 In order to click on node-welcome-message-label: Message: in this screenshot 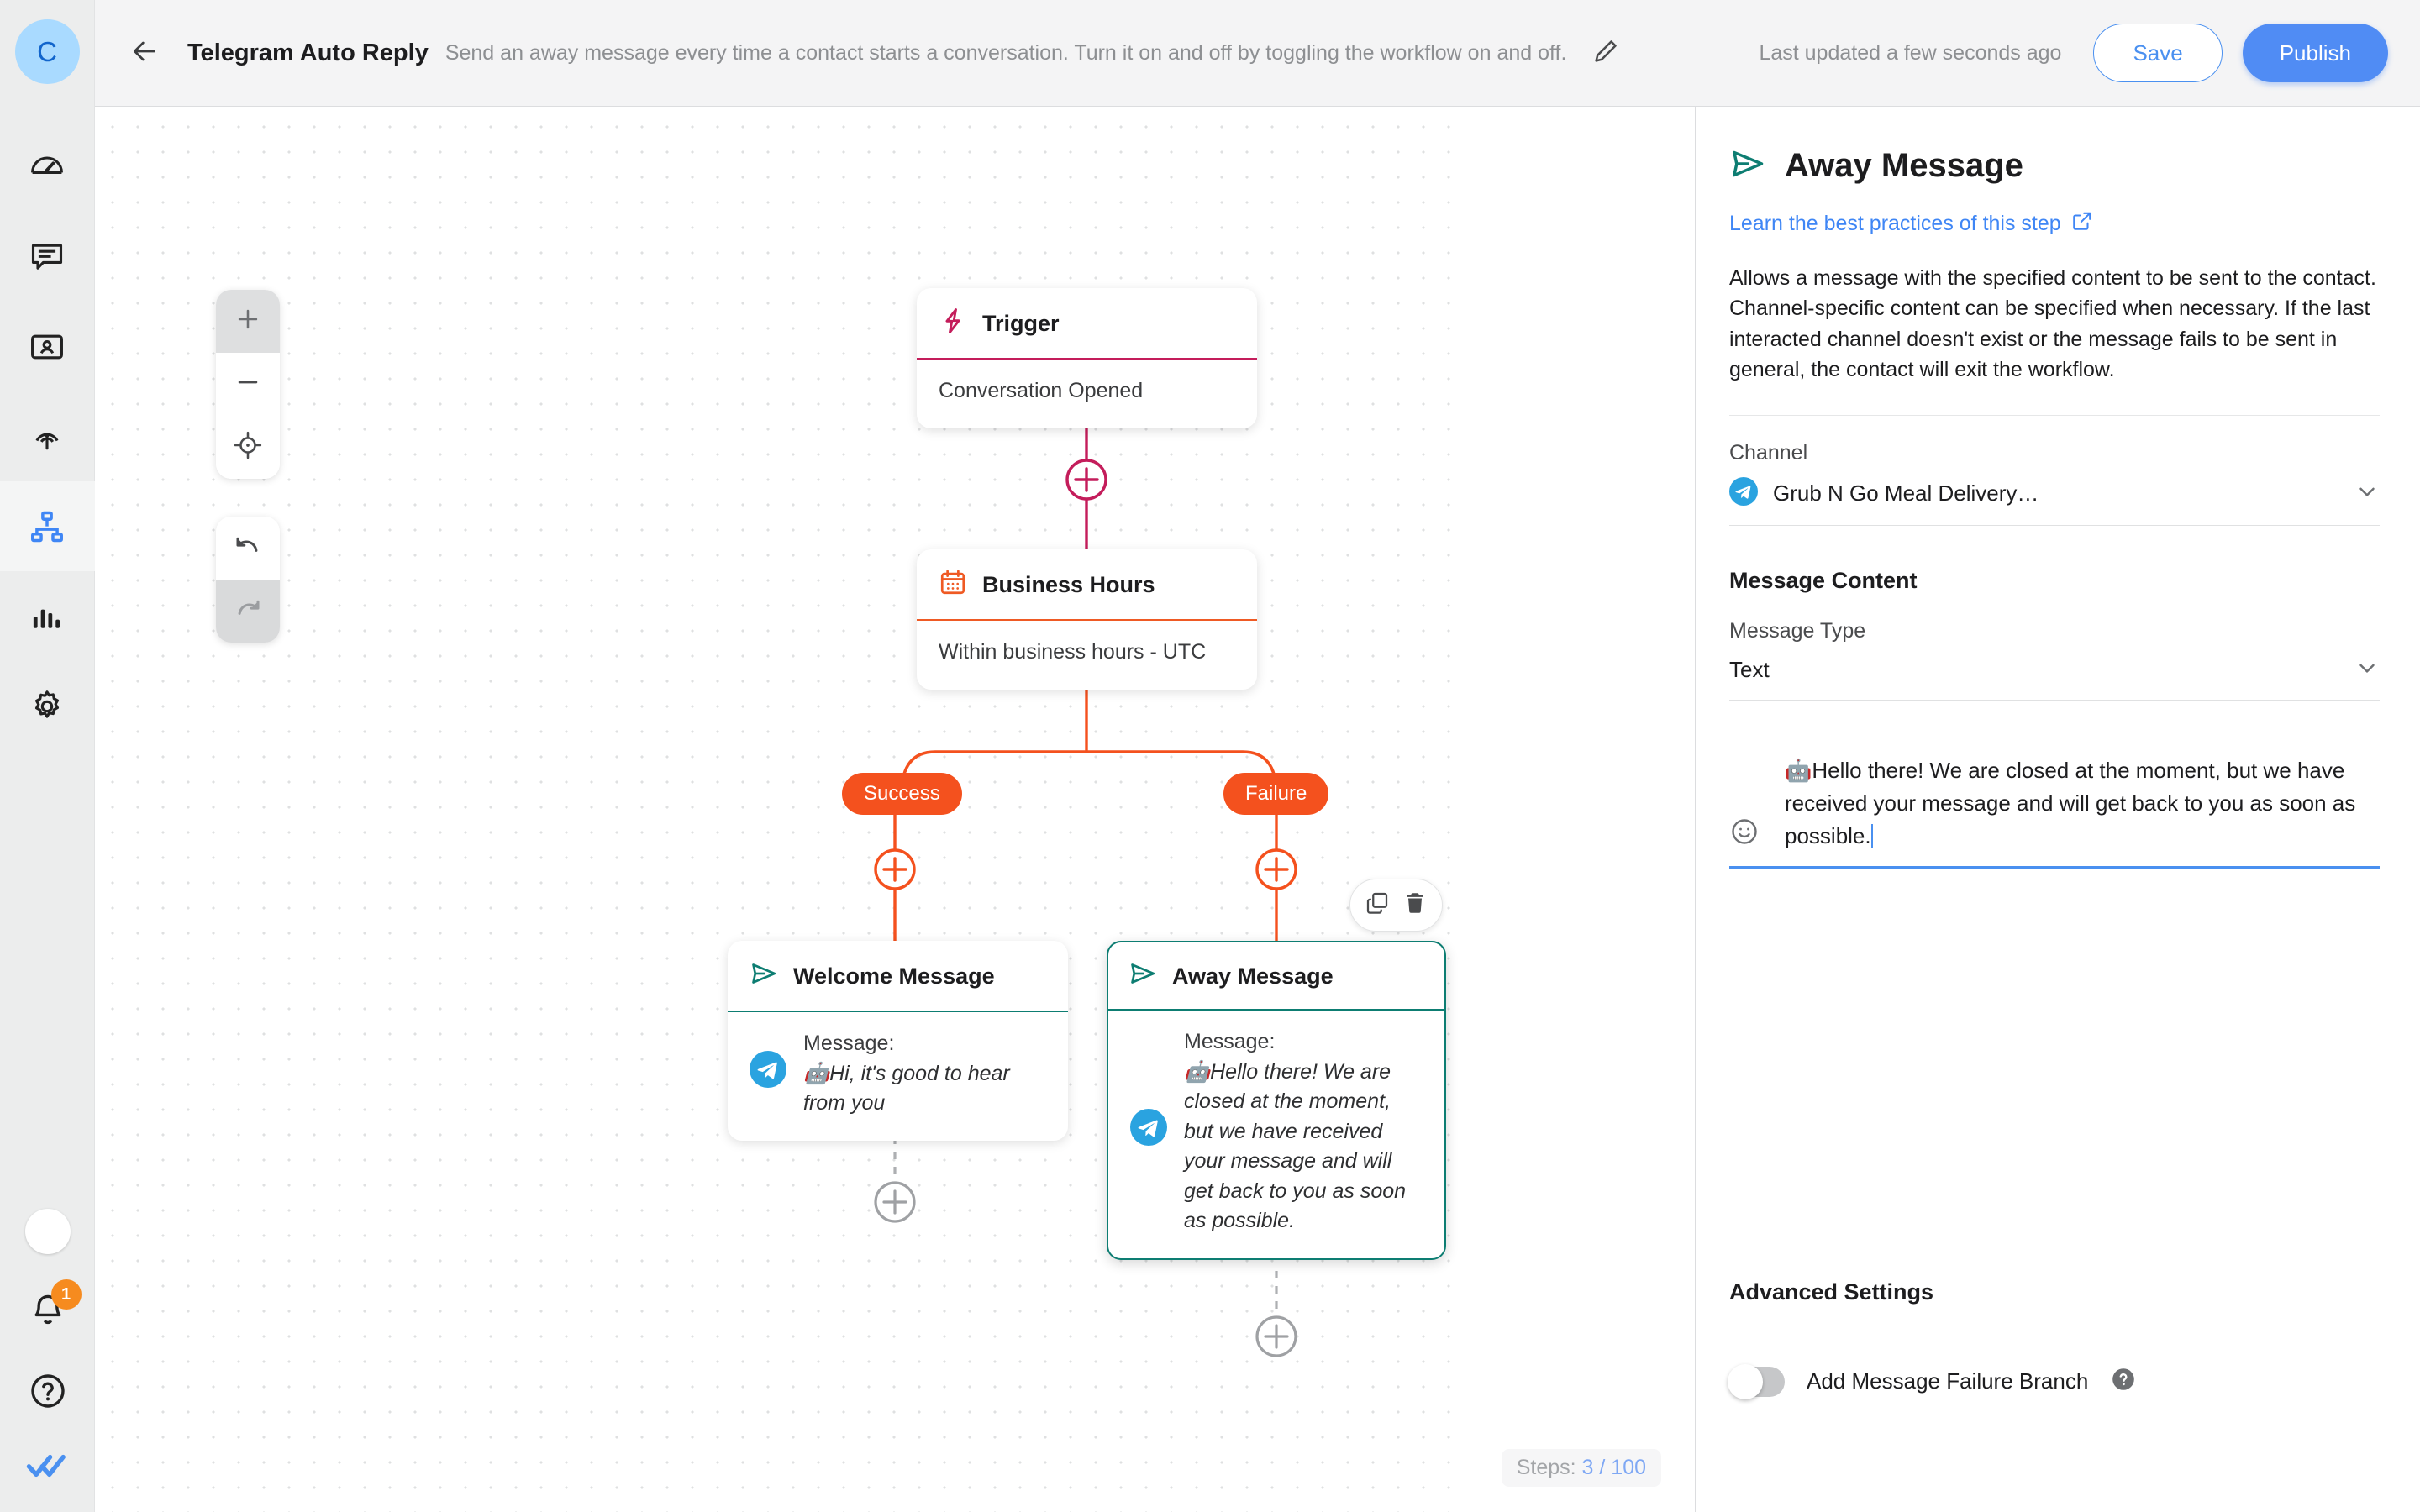, I will do `click(849, 1043)`.